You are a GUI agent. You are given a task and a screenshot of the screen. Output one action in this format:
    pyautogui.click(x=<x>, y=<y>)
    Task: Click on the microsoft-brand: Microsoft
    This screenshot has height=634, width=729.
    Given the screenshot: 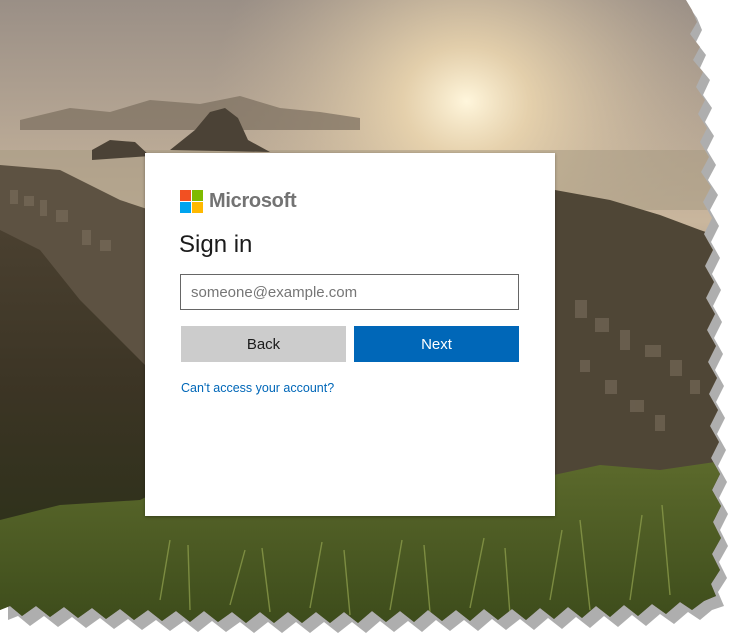 What is the action you would take?
    pyautogui.click(x=238, y=201)
    